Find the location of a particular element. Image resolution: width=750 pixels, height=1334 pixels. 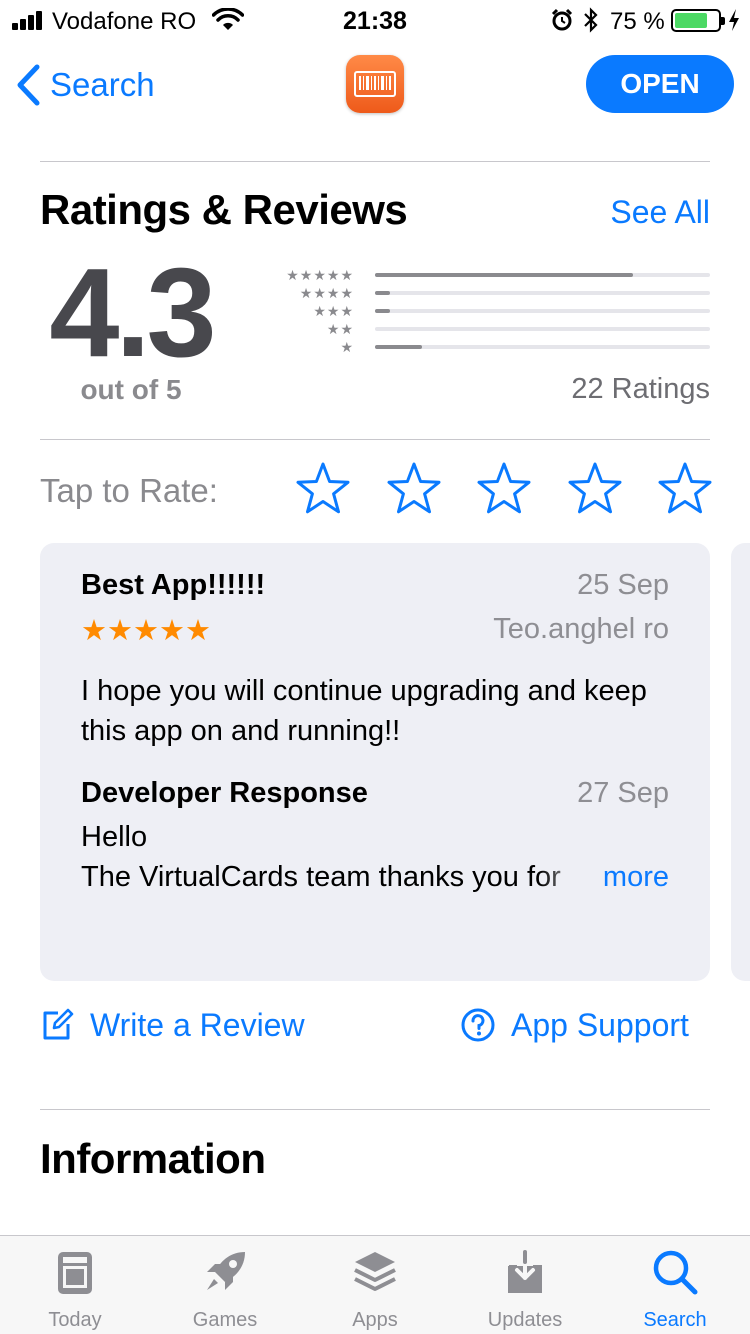

review-date: 25 Sep is located at coordinates (623, 585).